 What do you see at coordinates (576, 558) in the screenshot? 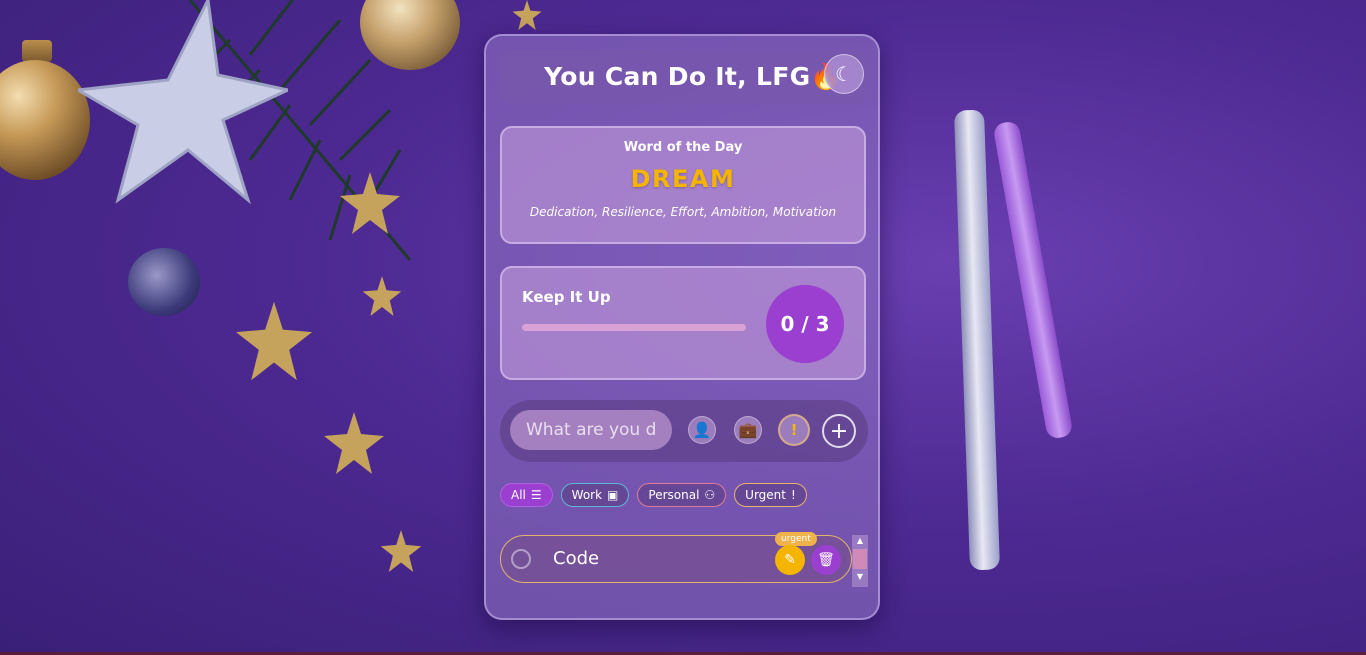
I see `task-text: Code` at bounding box center [576, 558].